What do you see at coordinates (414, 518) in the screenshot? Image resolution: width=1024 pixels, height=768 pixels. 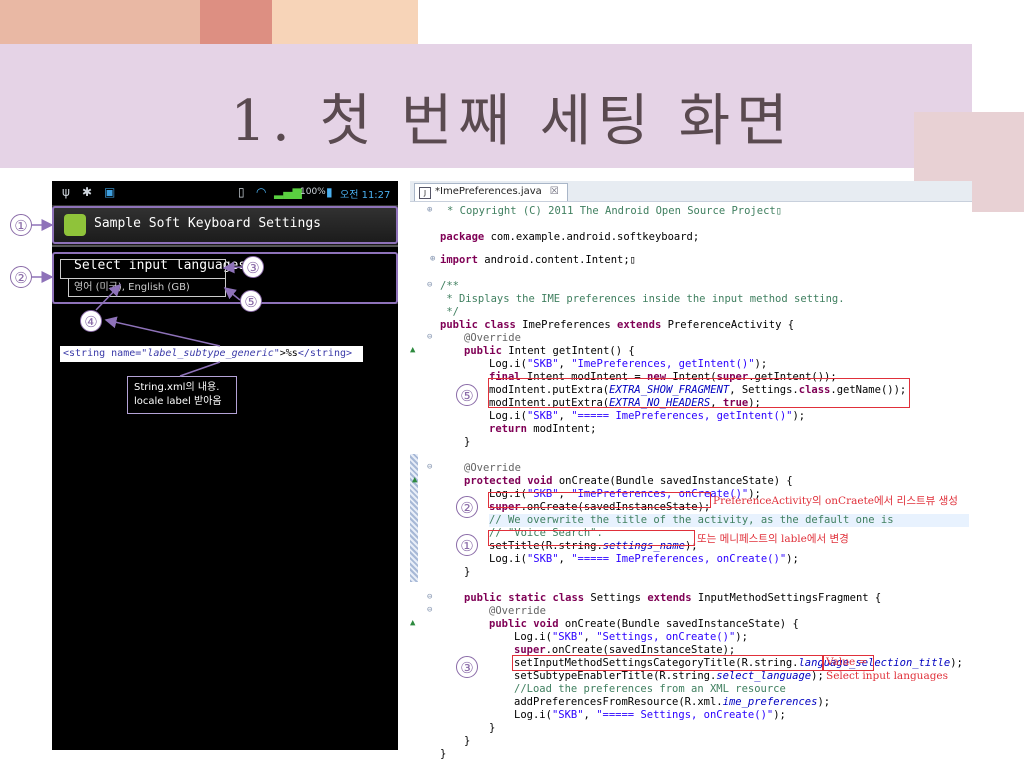 I see `change-marker-bar` at bounding box center [414, 518].